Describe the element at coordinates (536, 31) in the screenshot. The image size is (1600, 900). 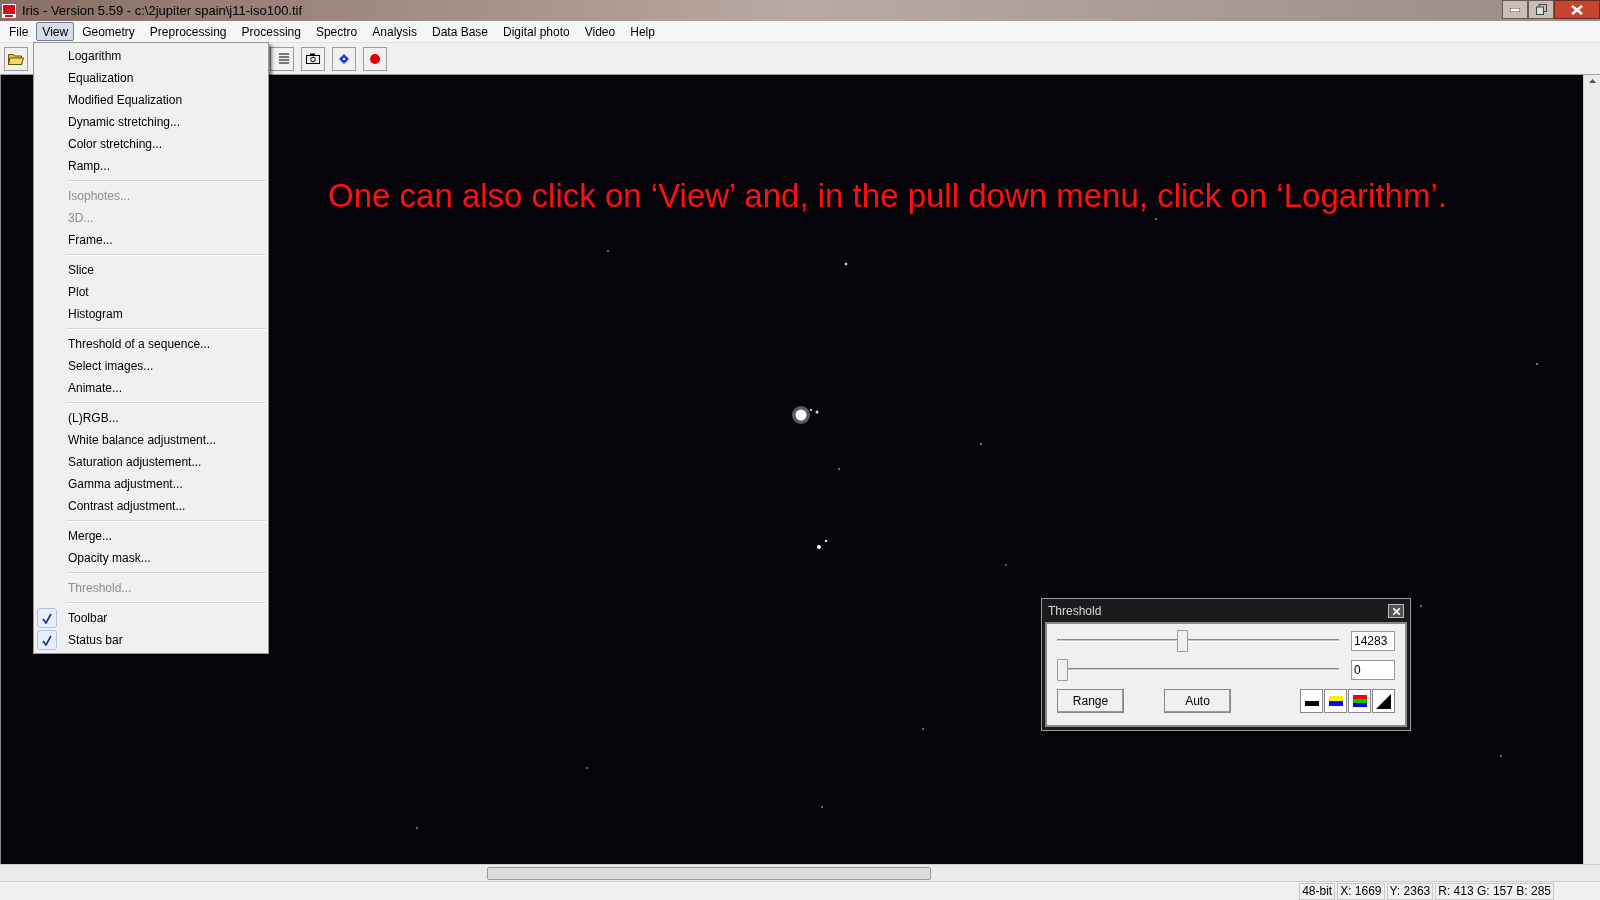
I see `menu-item: Digital photo` at that location.